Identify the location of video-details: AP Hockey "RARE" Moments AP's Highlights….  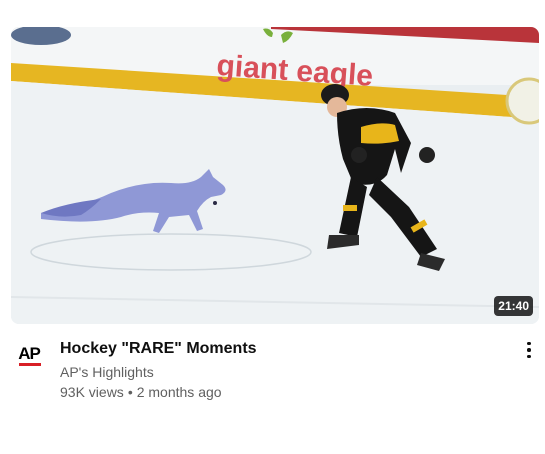
(280, 373).